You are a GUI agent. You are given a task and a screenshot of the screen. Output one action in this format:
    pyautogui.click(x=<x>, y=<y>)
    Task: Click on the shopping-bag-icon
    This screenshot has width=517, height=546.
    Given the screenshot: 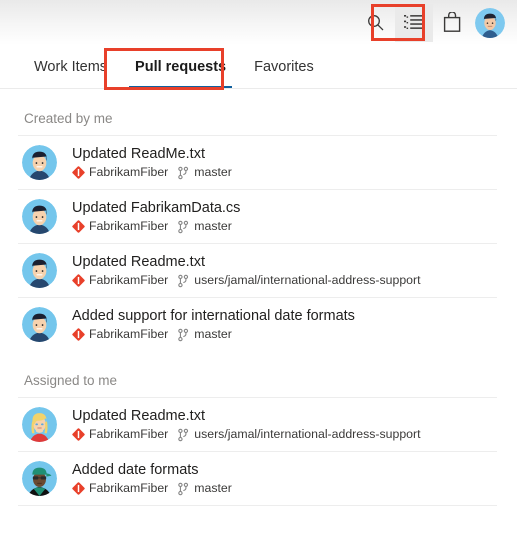 What is the action you would take?
    pyautogui.click(x=452, y=22)
    